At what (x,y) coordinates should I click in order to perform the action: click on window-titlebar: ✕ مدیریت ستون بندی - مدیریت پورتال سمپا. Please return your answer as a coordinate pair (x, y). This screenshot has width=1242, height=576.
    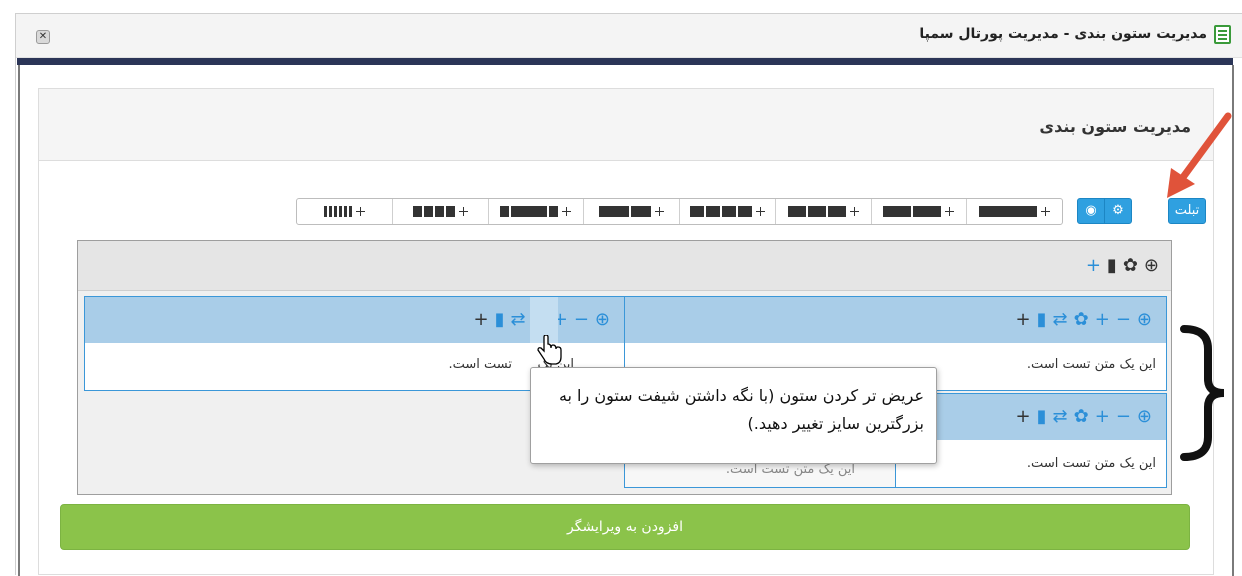
    Looking at the image, I should click on (629, 36).